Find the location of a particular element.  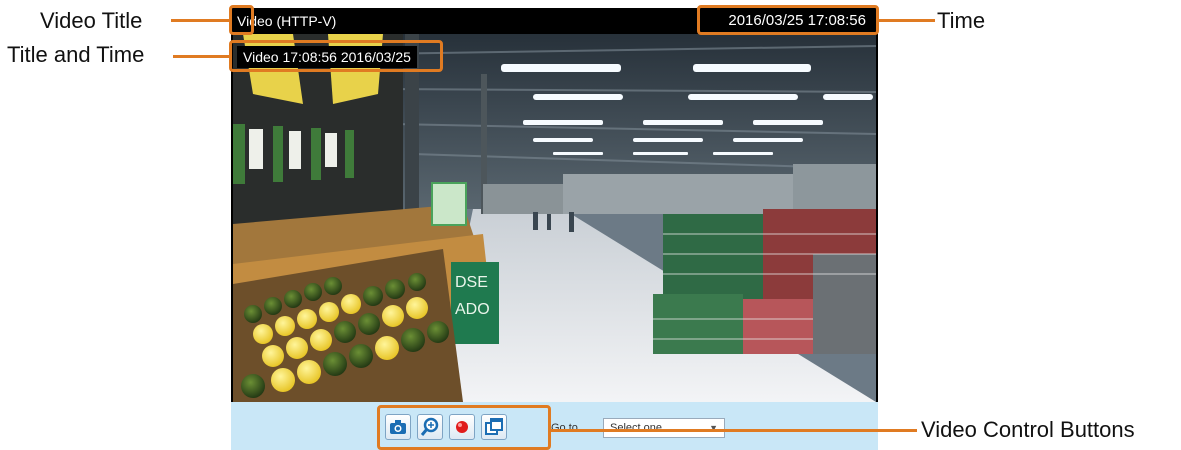

callout-title-and-time: Title and Time is located at coordinates (76, 54).